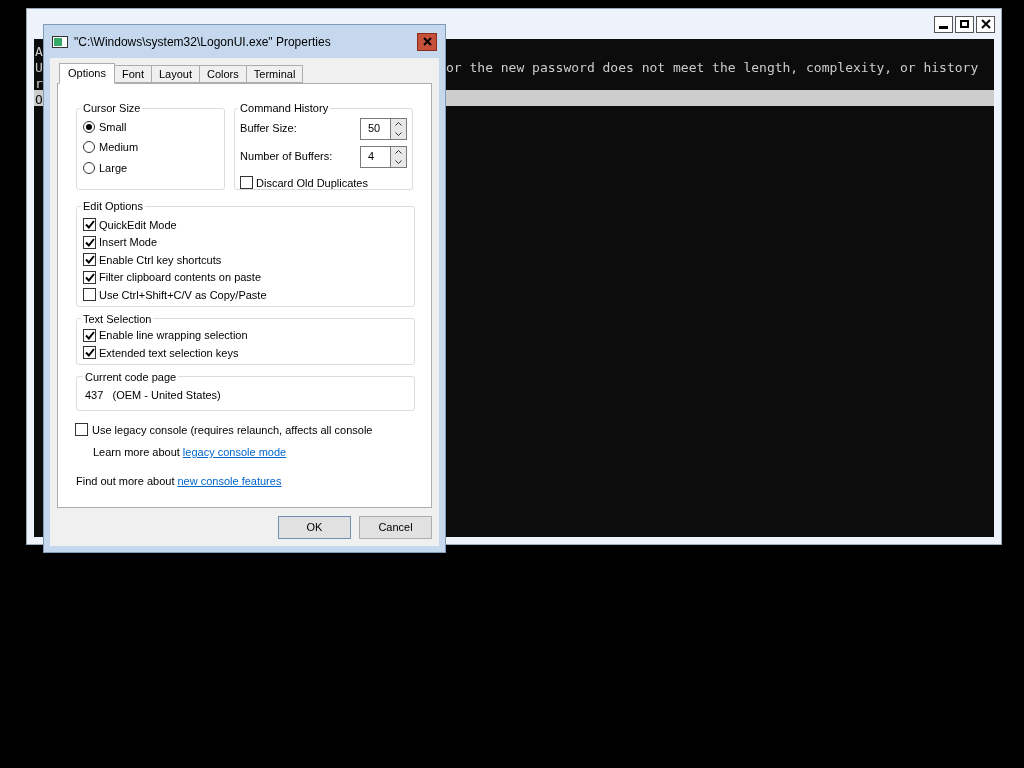 Image resolution: width=1024 pixels, height=768 pixels. I want to click on group-label: Edit Options, so click(113, 206).